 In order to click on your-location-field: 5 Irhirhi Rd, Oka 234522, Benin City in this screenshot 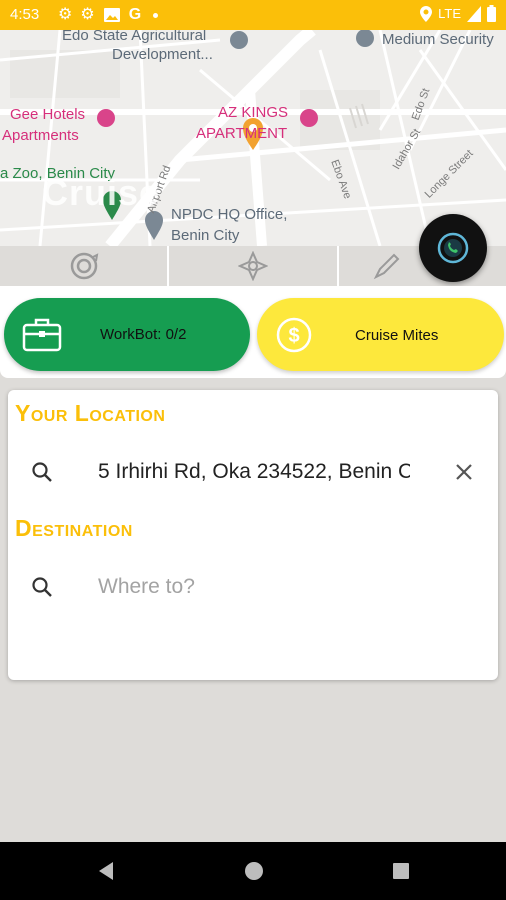, I will do `click(253, 472)`.